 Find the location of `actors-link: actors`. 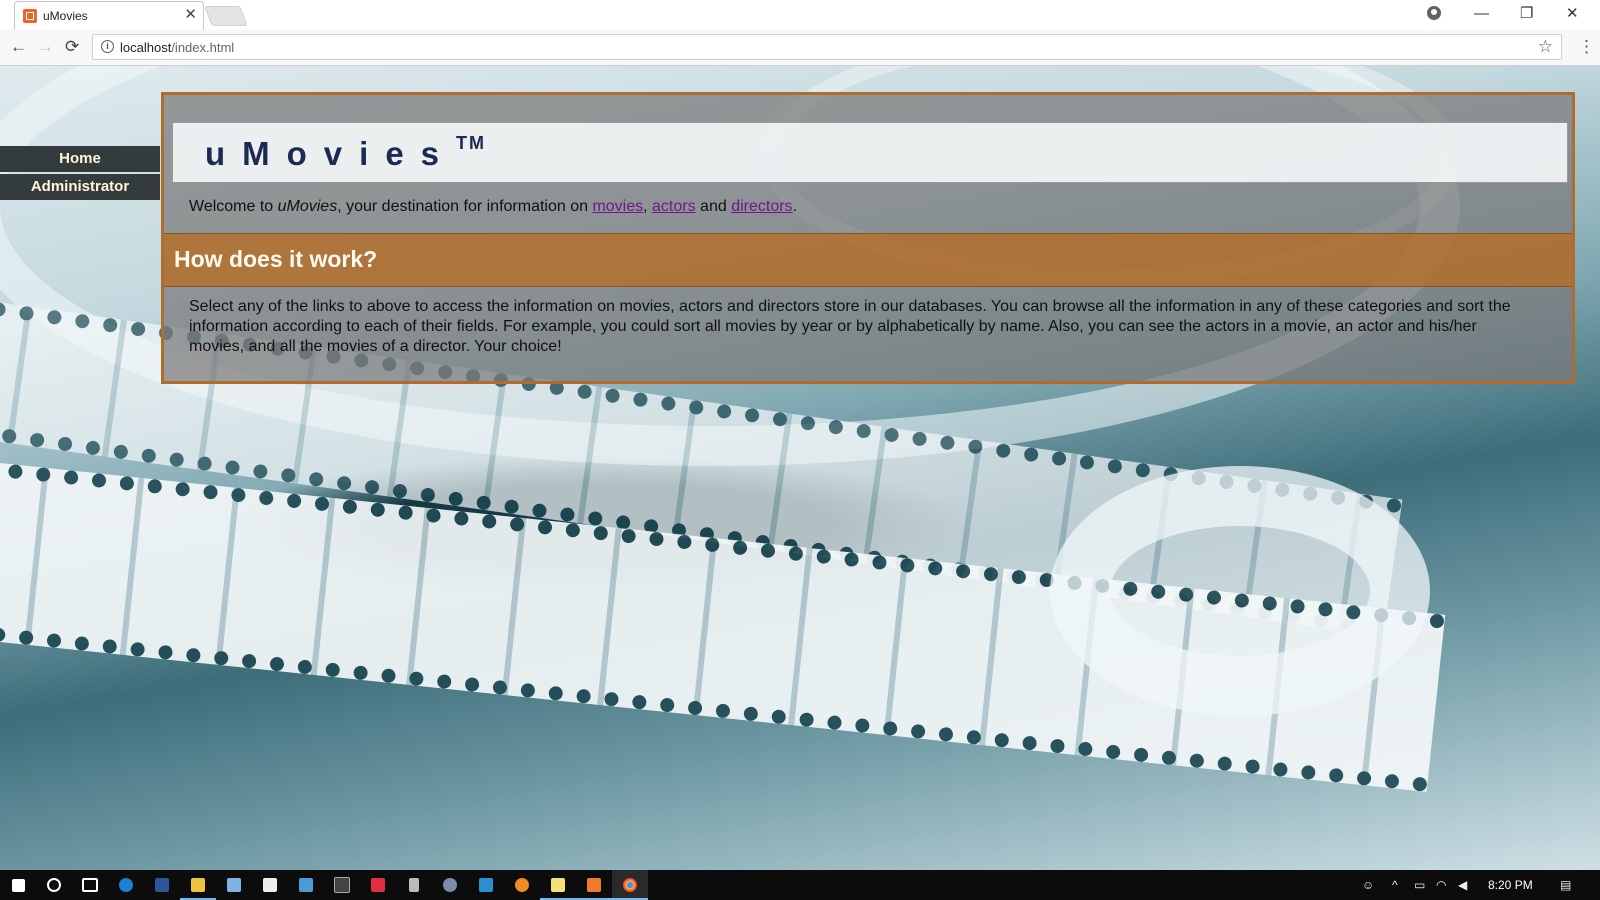

actors-link: actors is located at coordinates (674, 206).